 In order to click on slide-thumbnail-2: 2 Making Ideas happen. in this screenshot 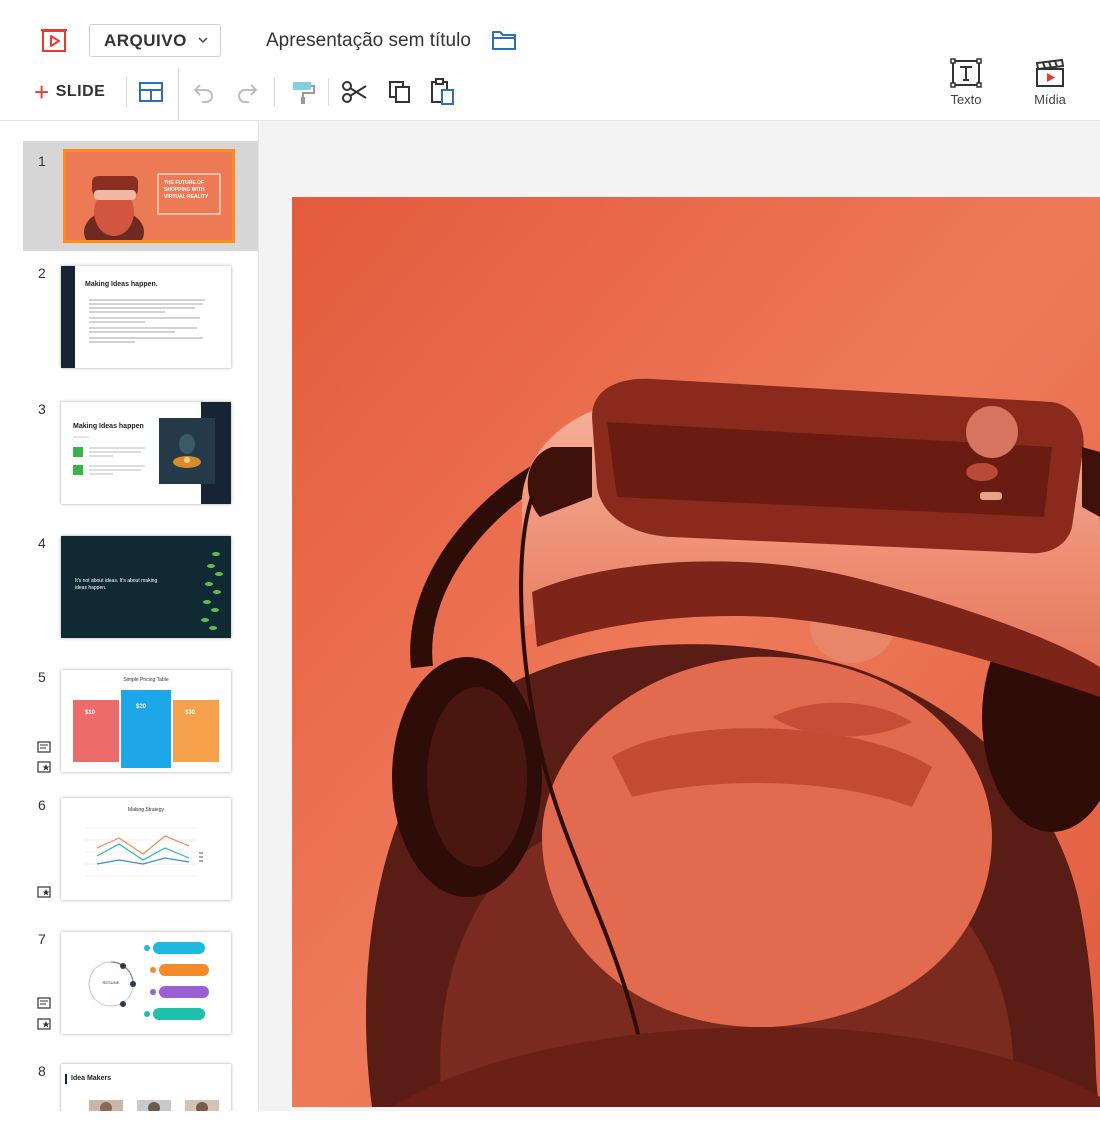, I will do `click(140, 318)`.